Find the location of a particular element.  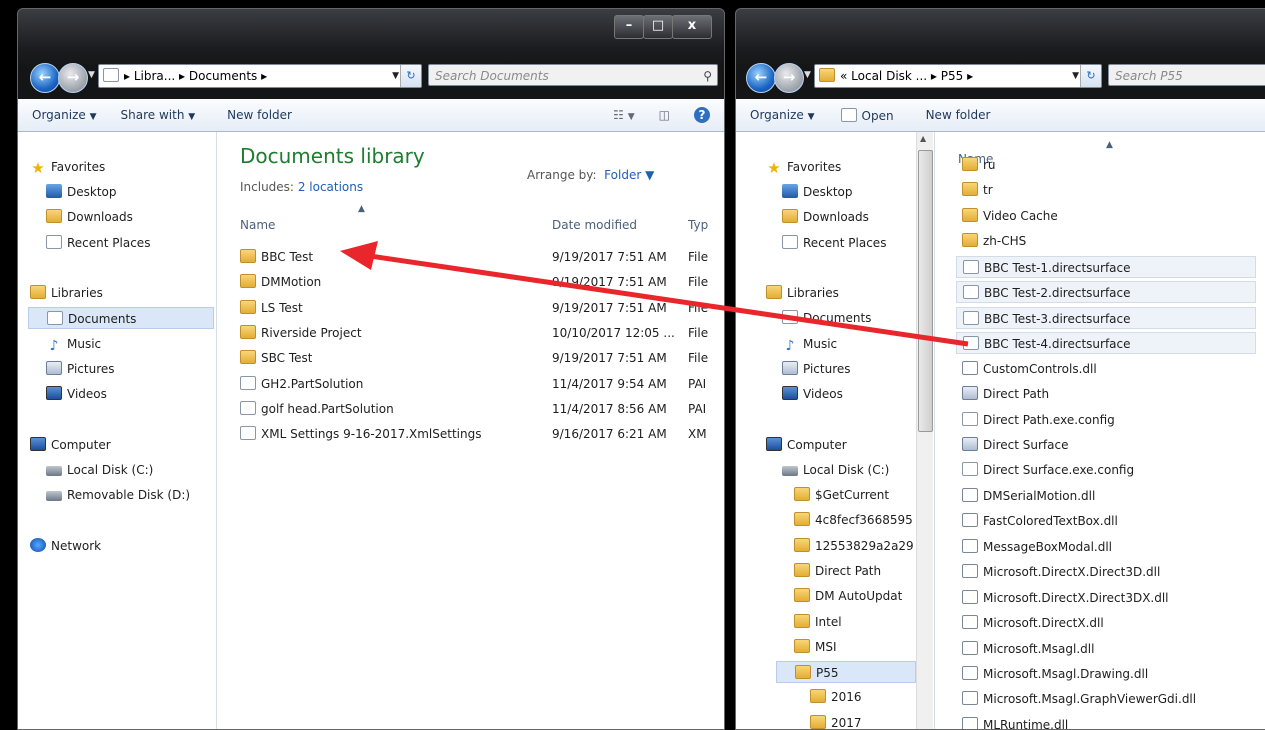

nav-removable-disk: Removable Disk (D:) is located at coordinates (118, 495).